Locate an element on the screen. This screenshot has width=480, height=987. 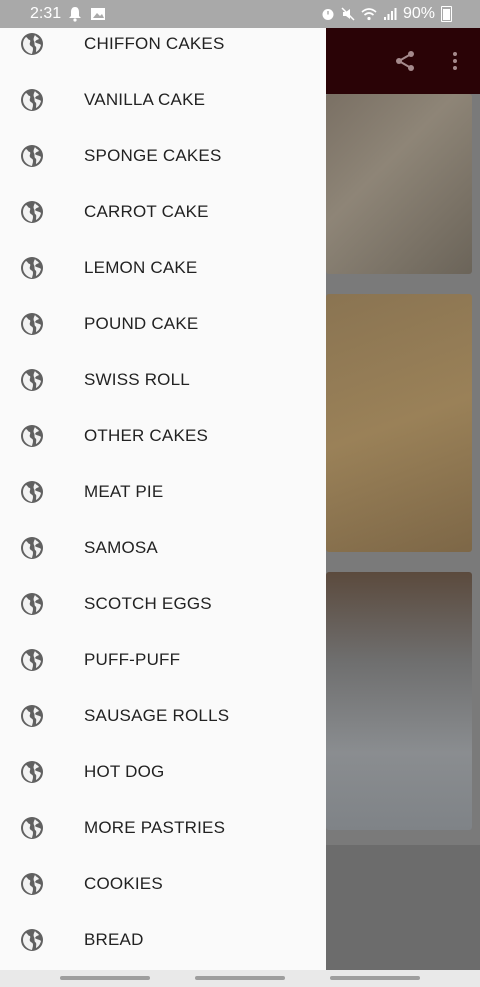
content-area is located at coordinates (403, 907).